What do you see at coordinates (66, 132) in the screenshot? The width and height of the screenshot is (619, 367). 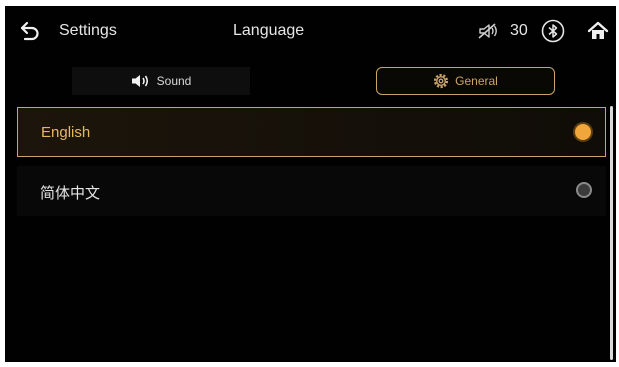 I see `language-label: English` at bounding box center [66, 132].